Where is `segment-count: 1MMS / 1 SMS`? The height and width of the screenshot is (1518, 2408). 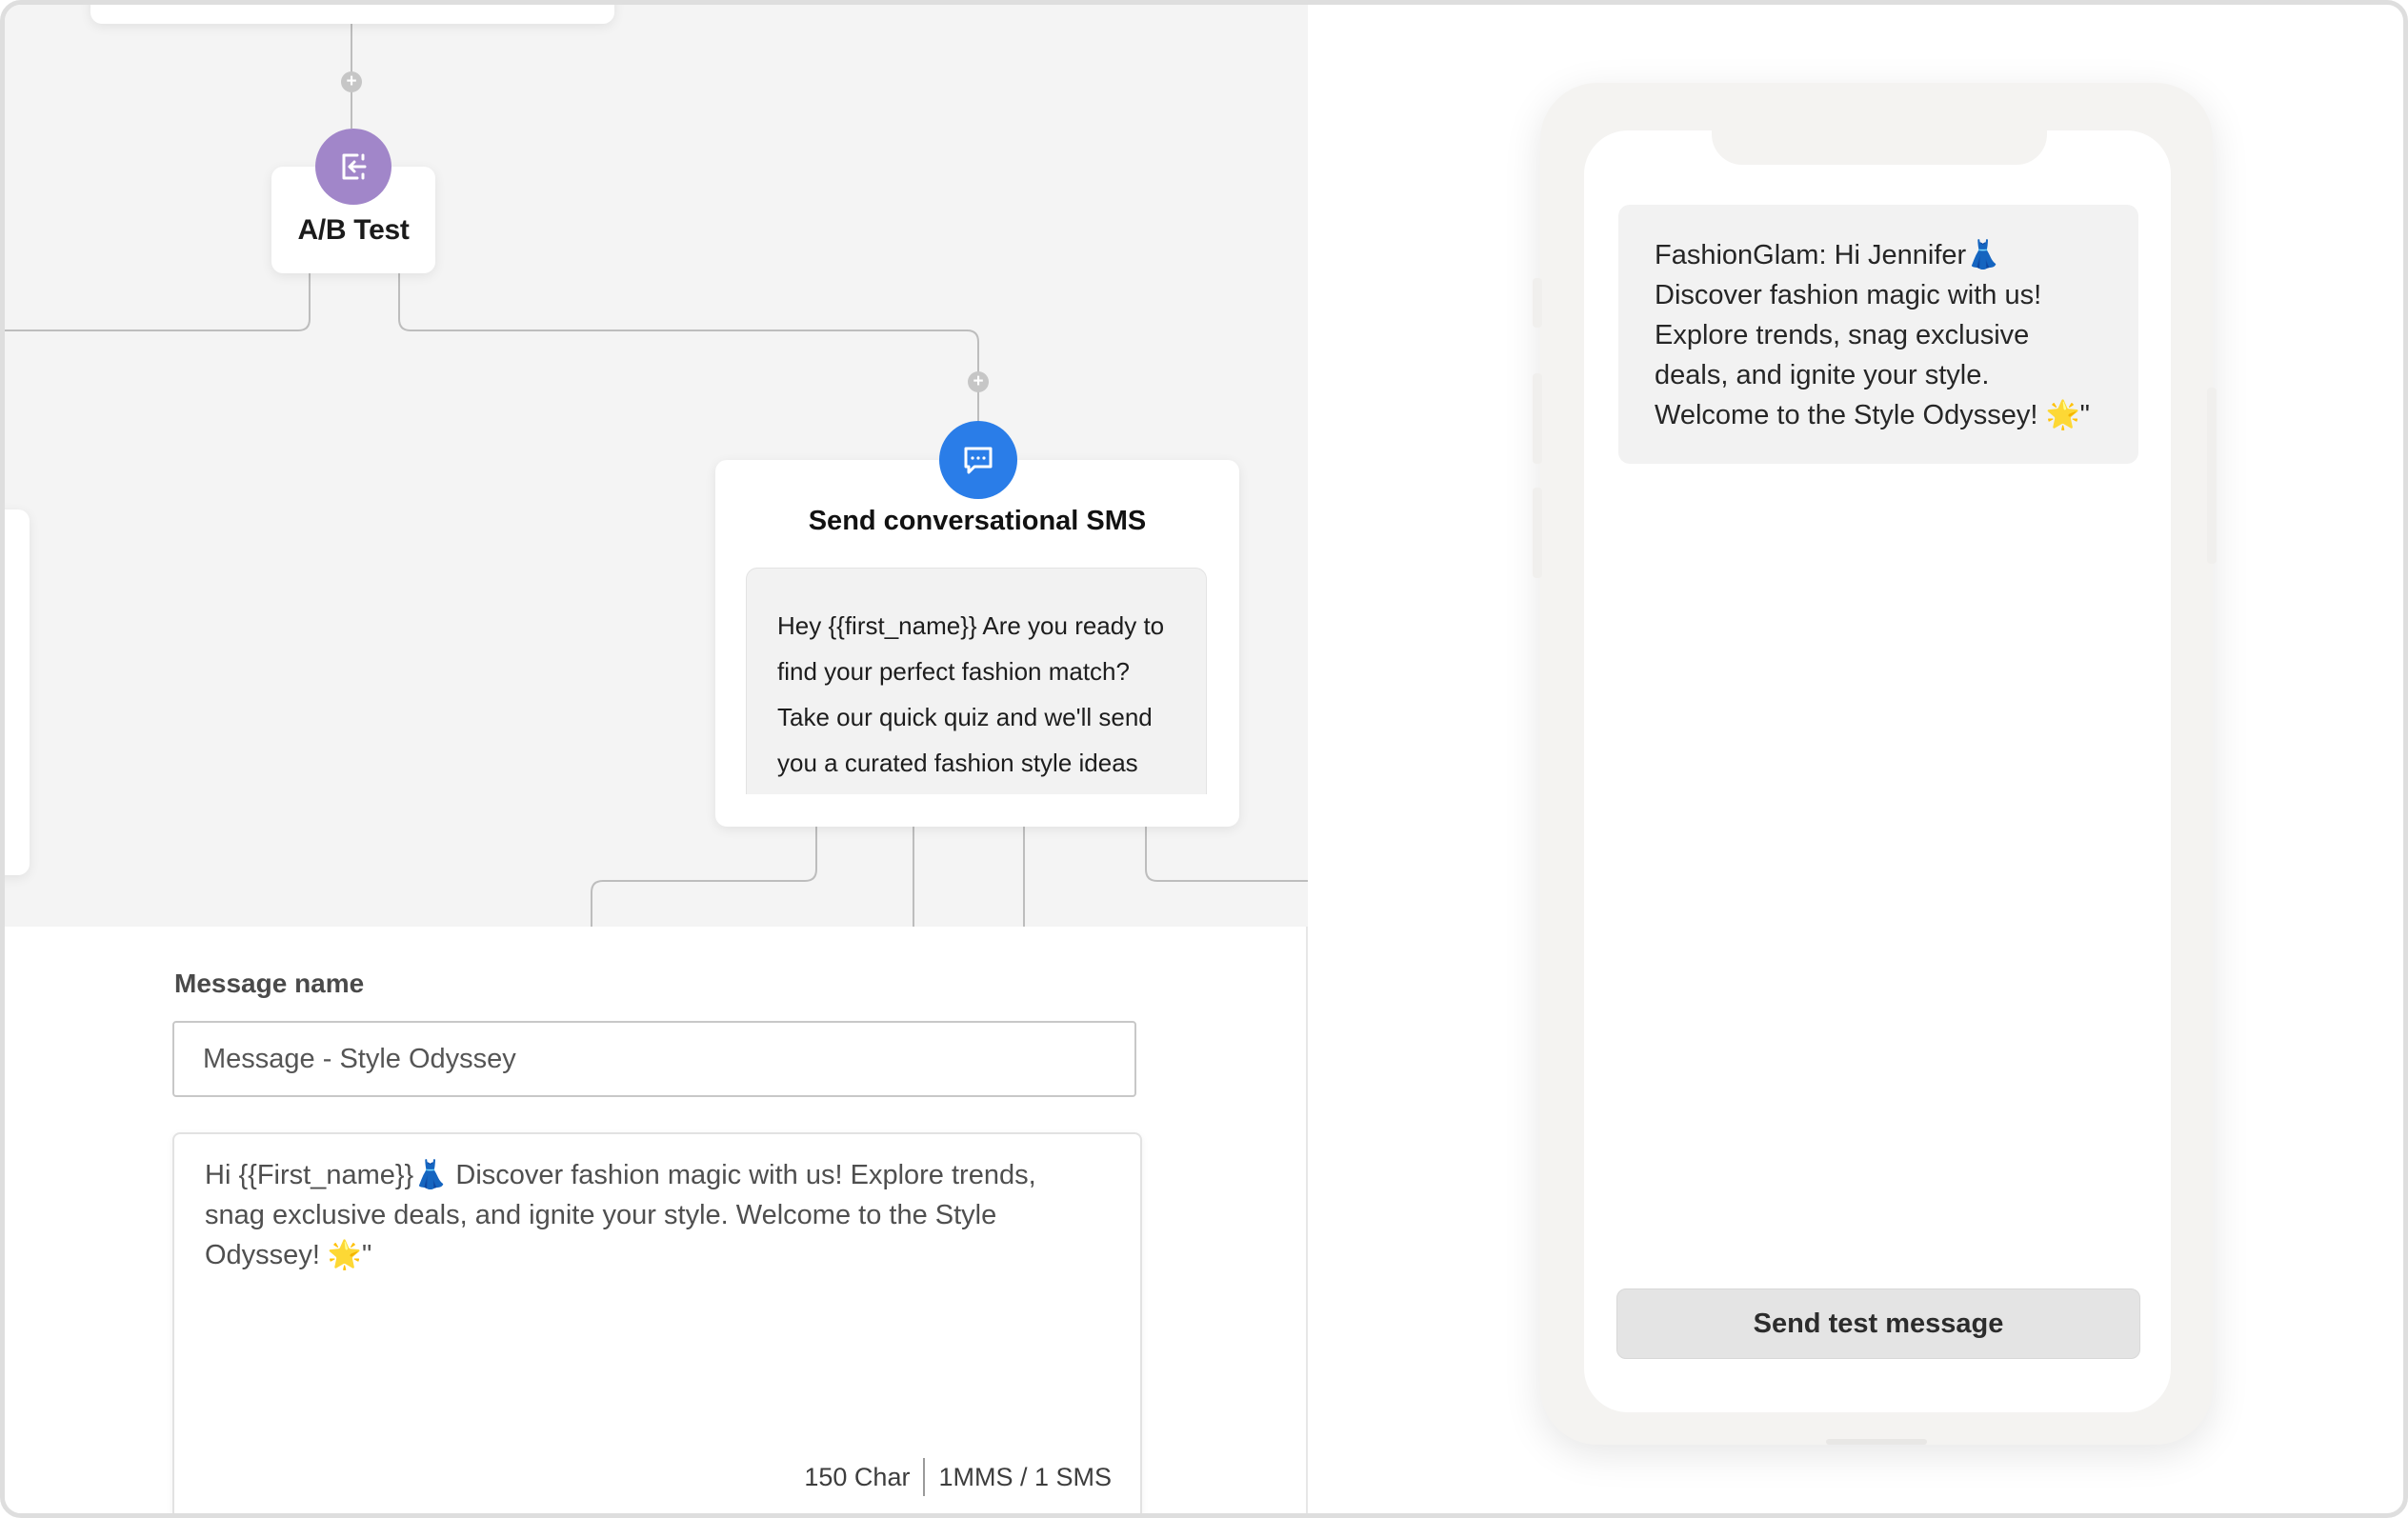 segment-count: 1MMS / 1 SMS is located at coordinates (1025, 1476).